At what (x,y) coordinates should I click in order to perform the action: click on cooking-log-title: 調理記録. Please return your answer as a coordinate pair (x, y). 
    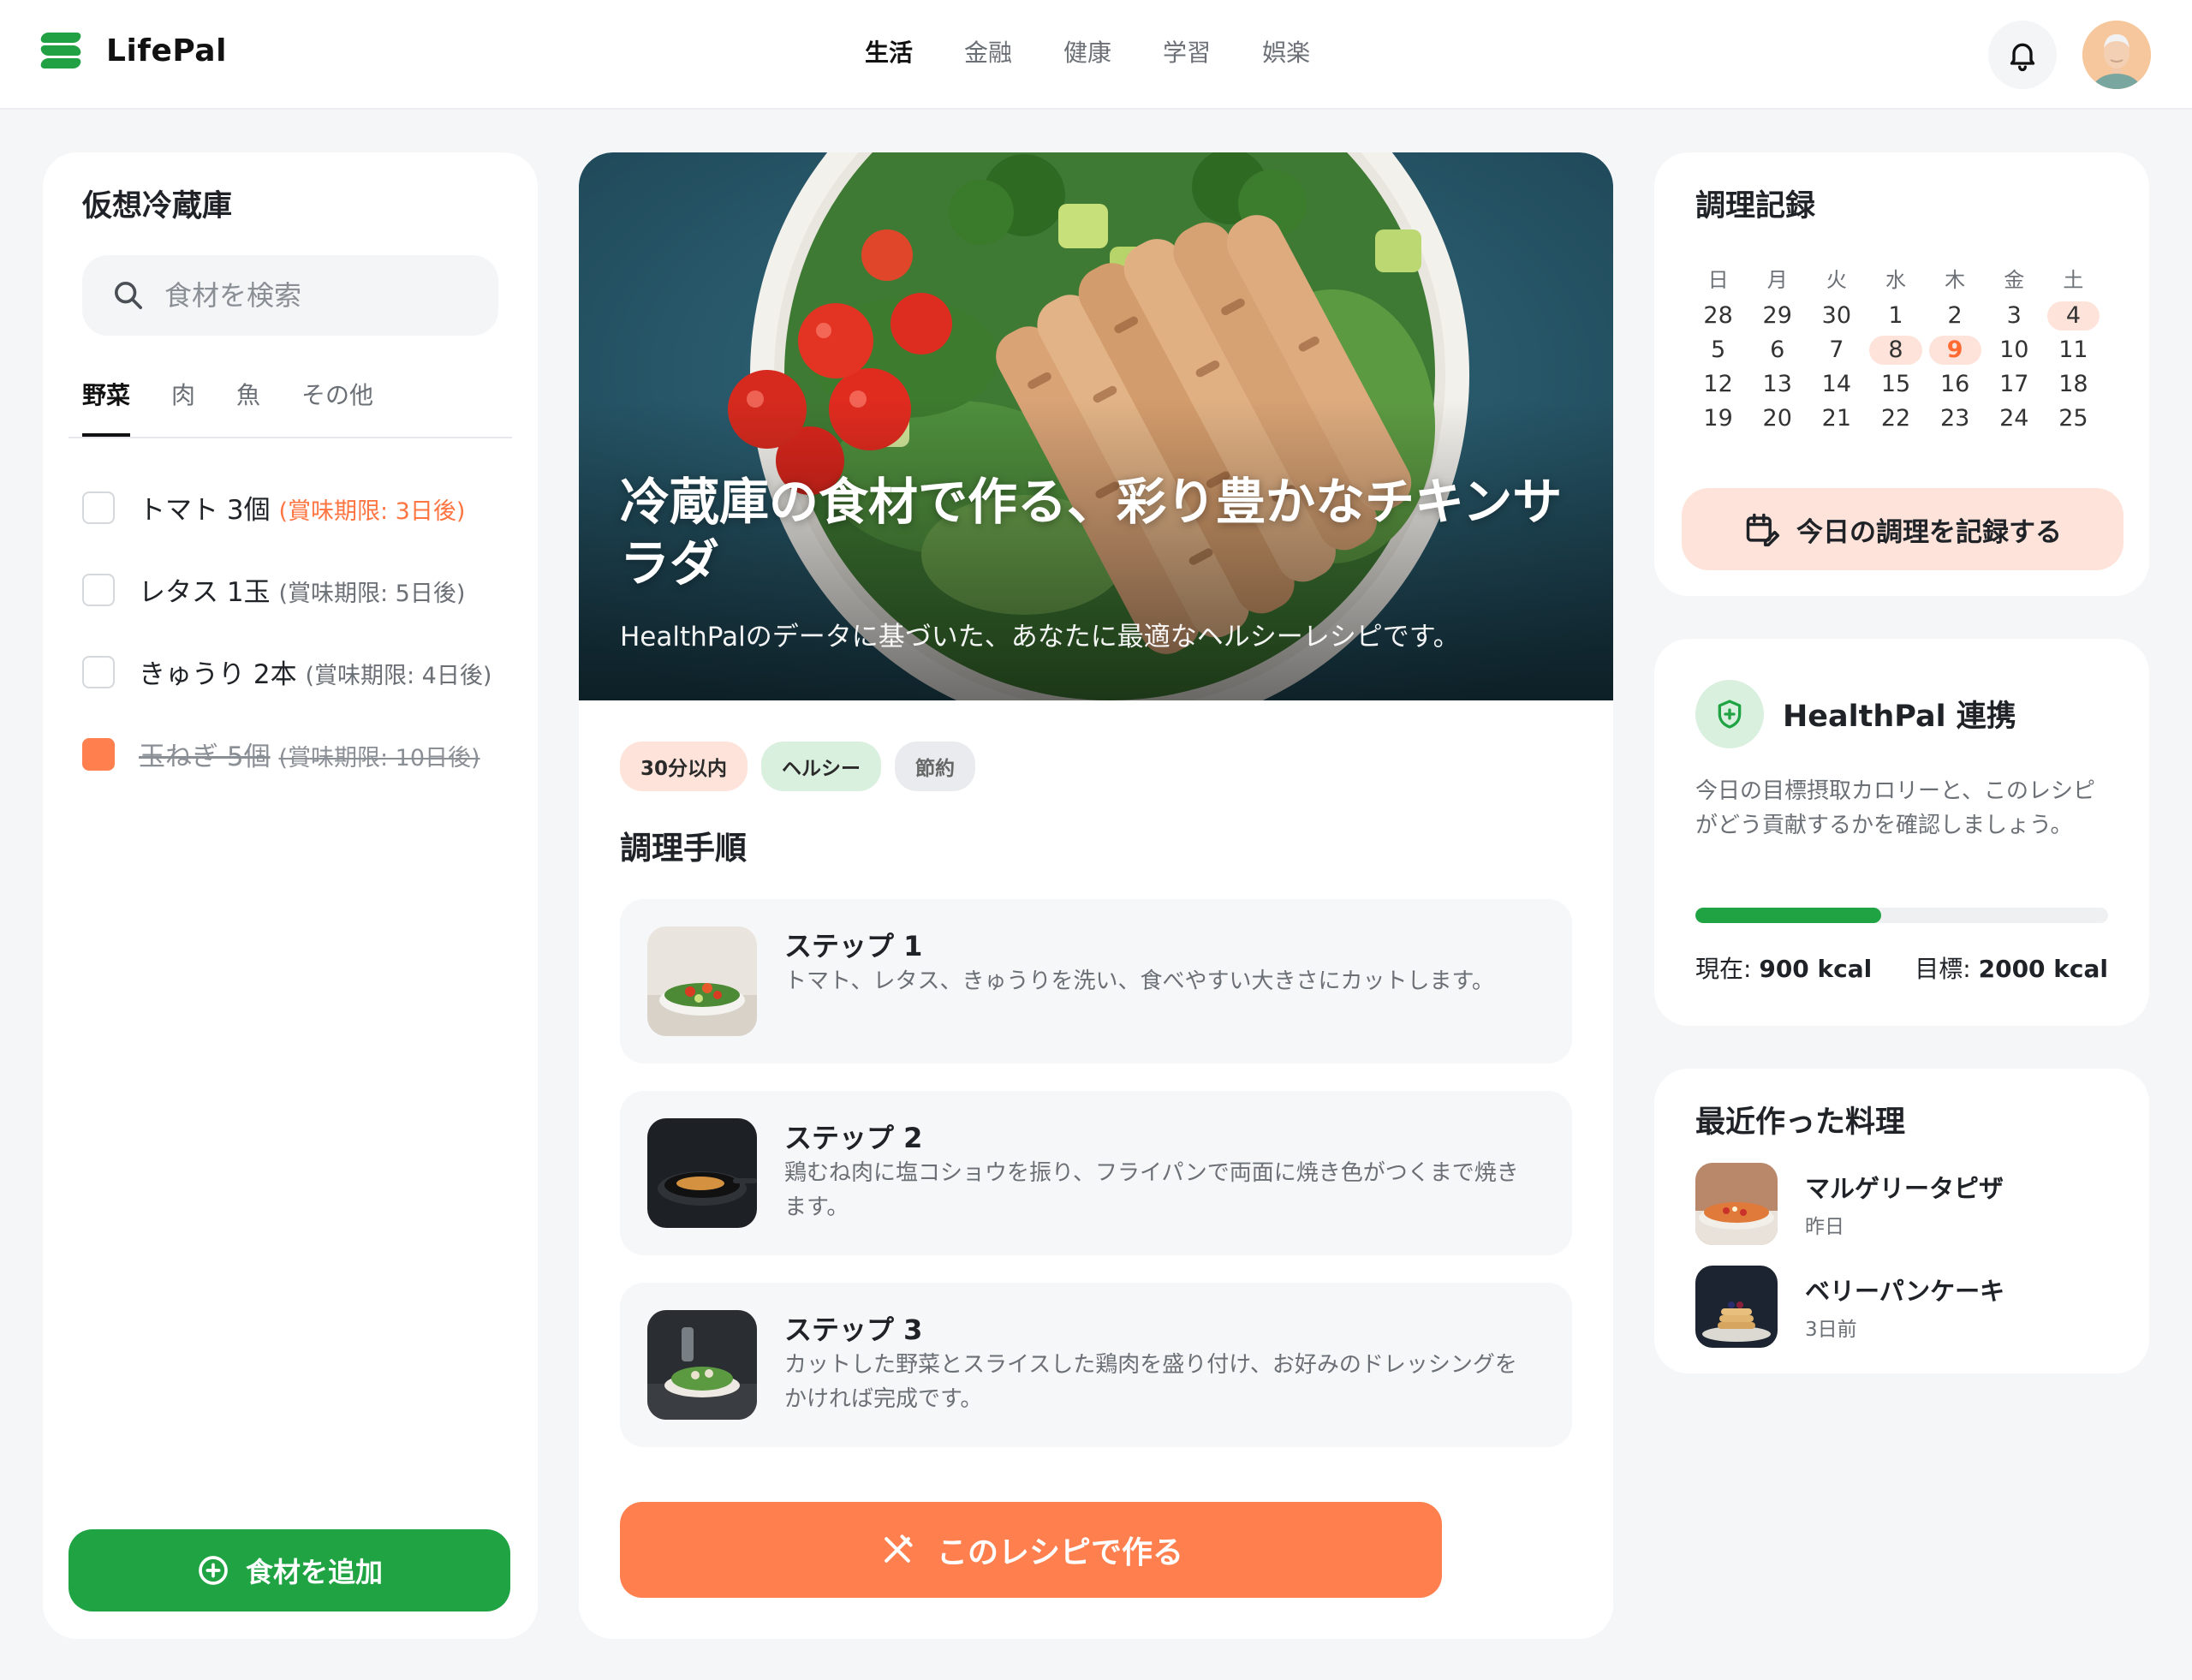
    Looking at the image, I should click on (1755, 206).